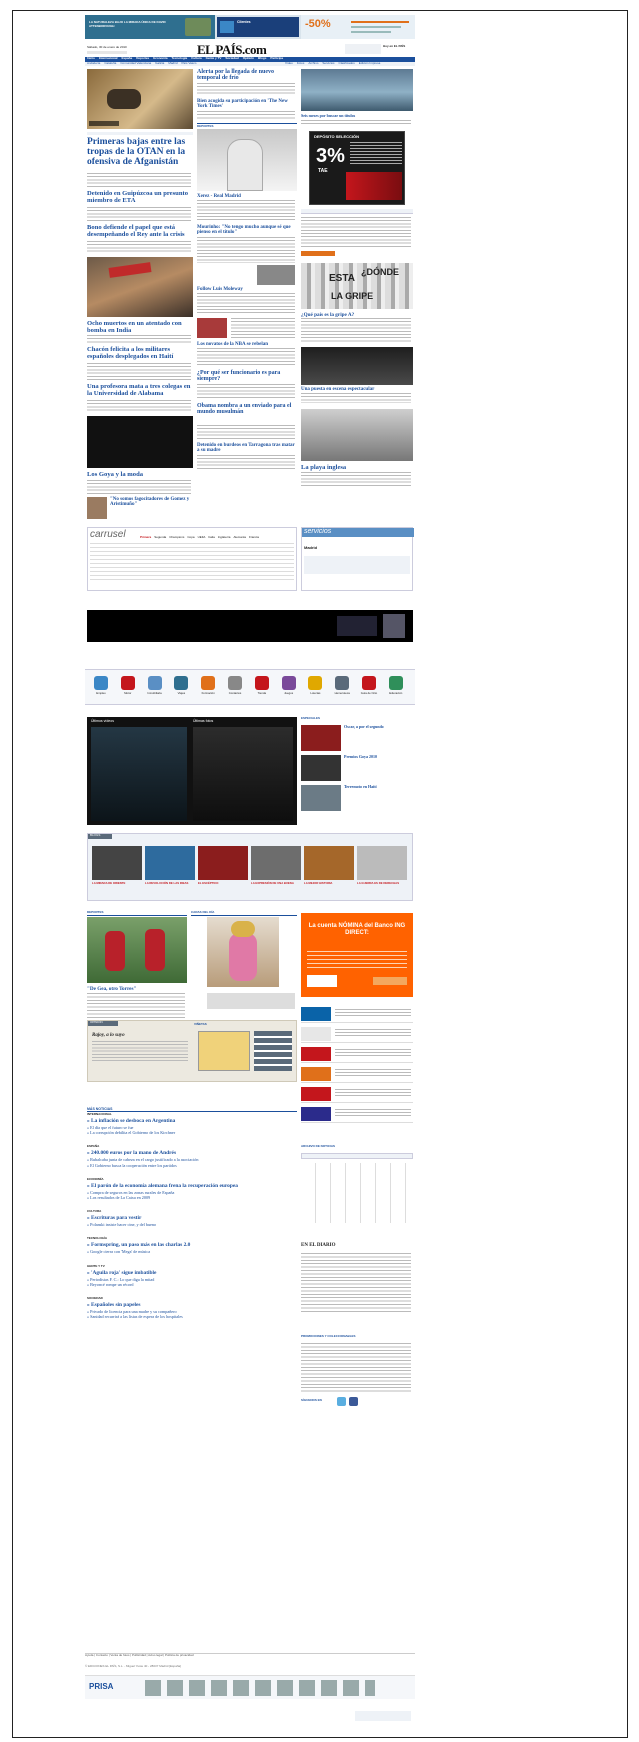  What do you see at coordinates (357, 435) in the screenshot?
I see `playa-photo` at bounding box center [357, 435].